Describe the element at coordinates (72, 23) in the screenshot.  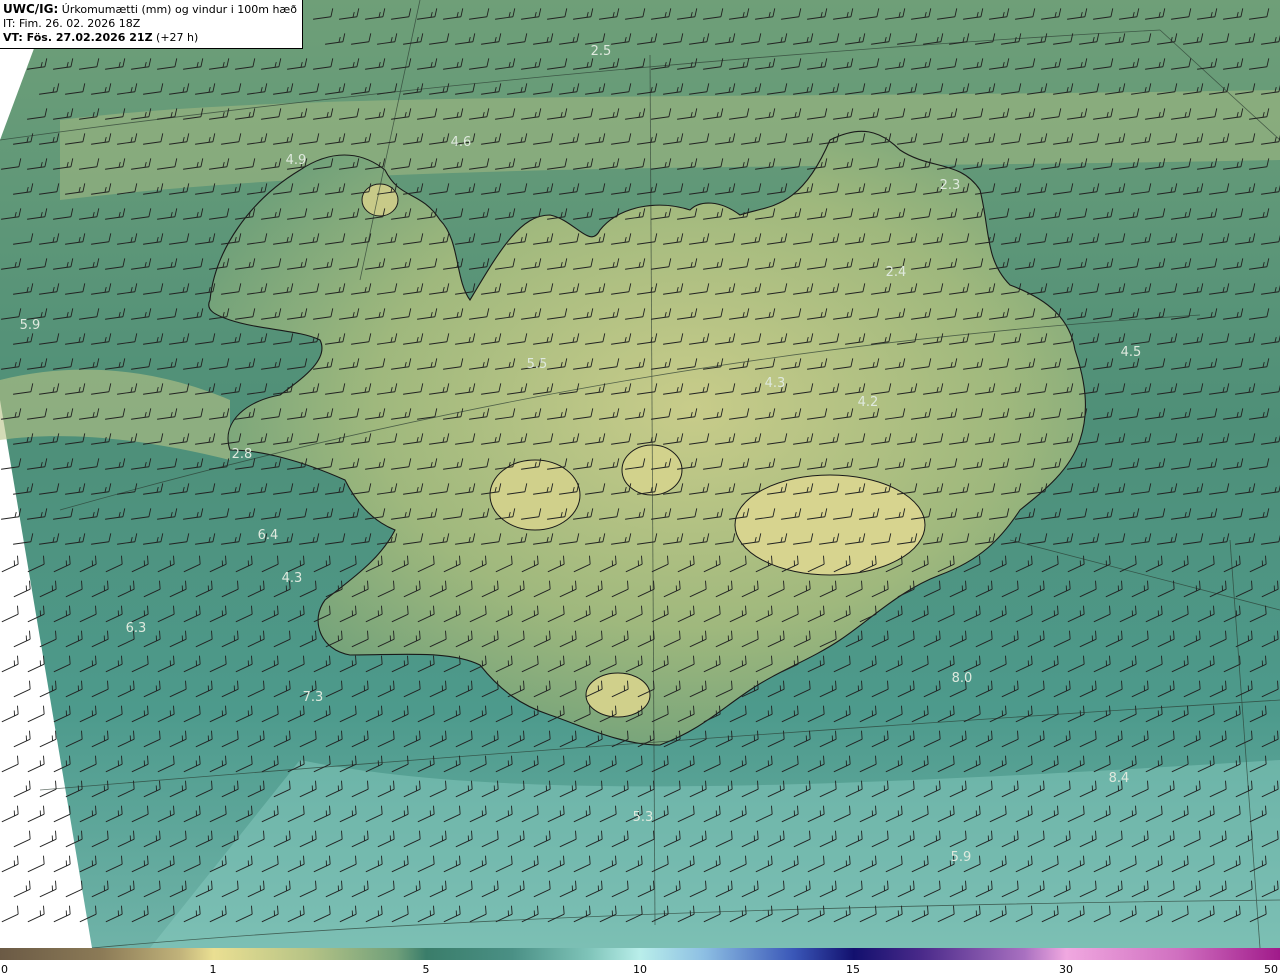
I see `init-time: IT: Fim. 26. 02. 2026 18Z` at that location.